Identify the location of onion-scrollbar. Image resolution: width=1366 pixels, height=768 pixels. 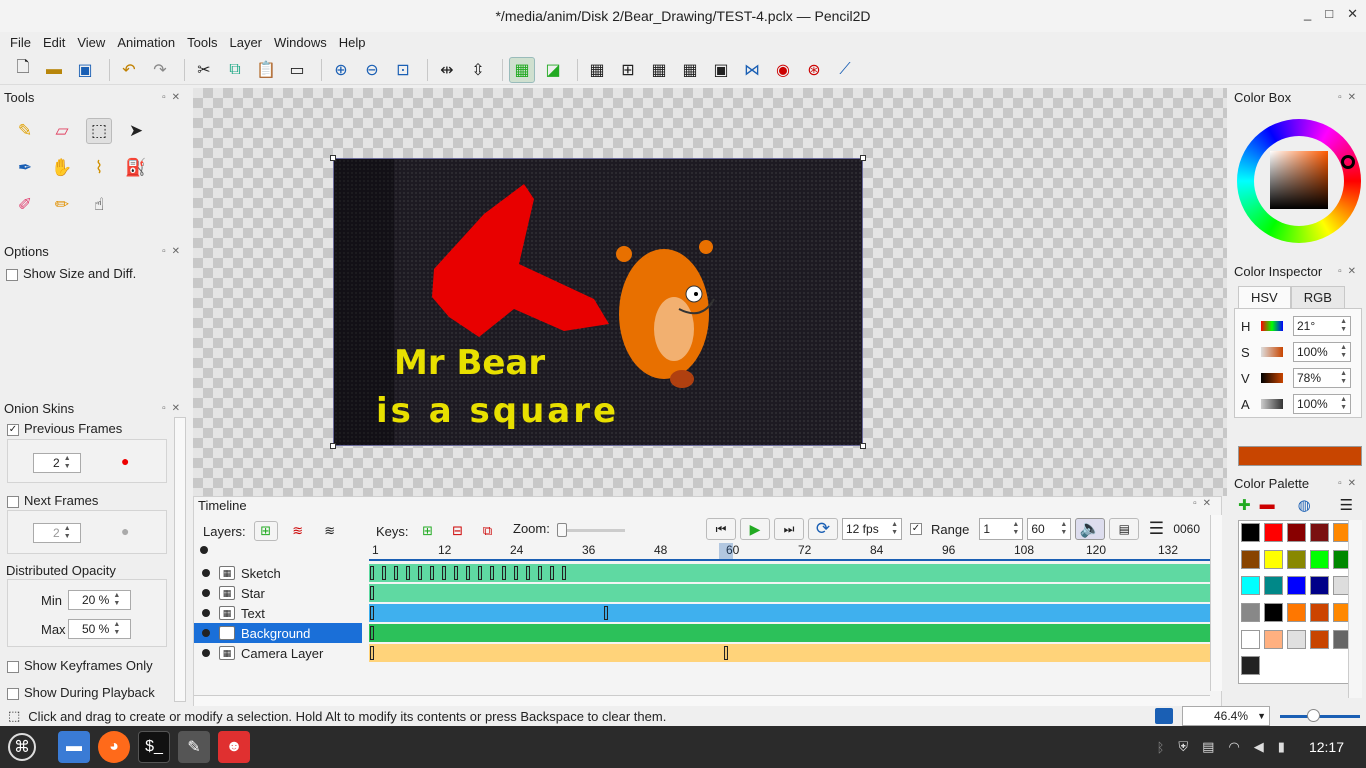
(180, 559).